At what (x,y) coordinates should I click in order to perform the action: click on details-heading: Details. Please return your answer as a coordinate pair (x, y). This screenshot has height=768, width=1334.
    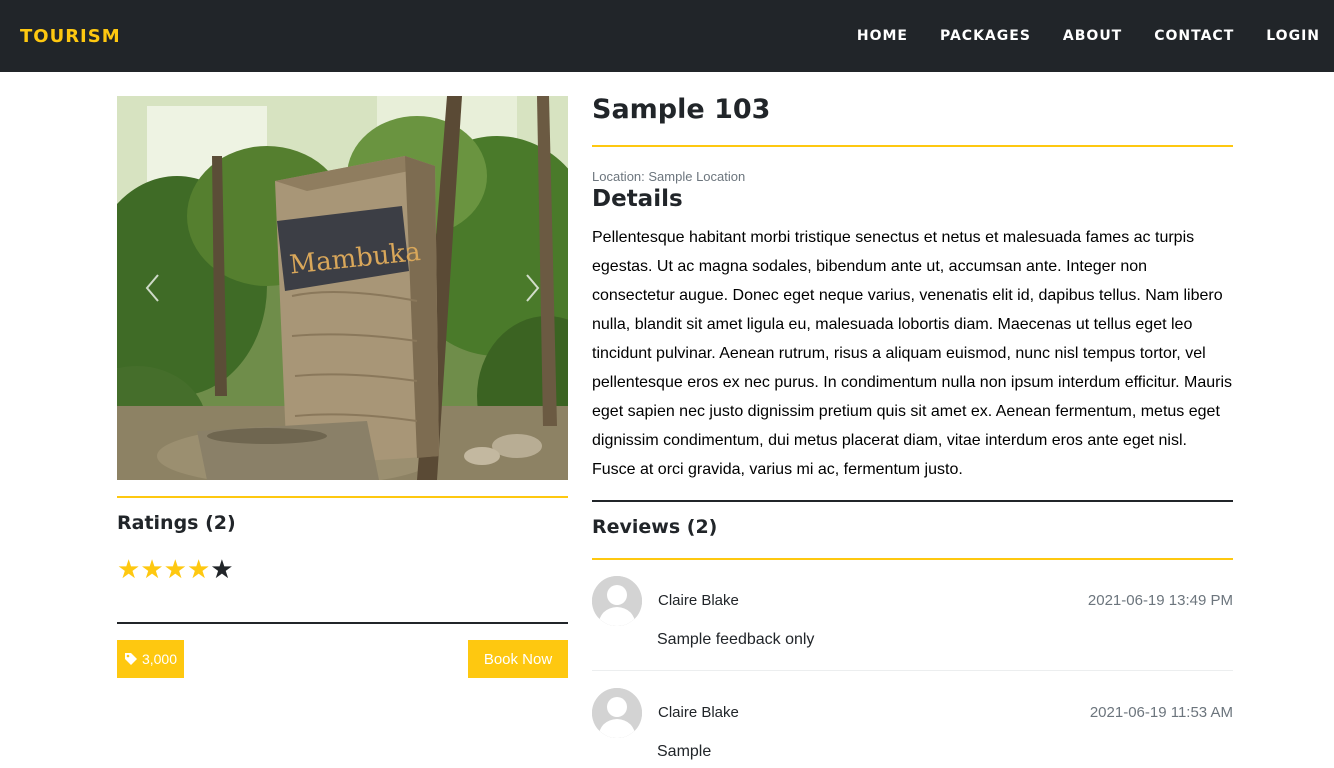
    Looking at the image, I should click on (637, 199).